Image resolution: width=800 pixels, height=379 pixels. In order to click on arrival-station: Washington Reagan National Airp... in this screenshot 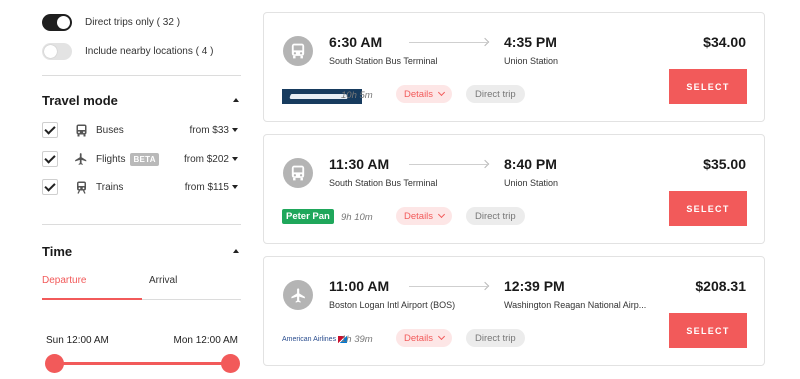, I will do `click(575, 305)`.